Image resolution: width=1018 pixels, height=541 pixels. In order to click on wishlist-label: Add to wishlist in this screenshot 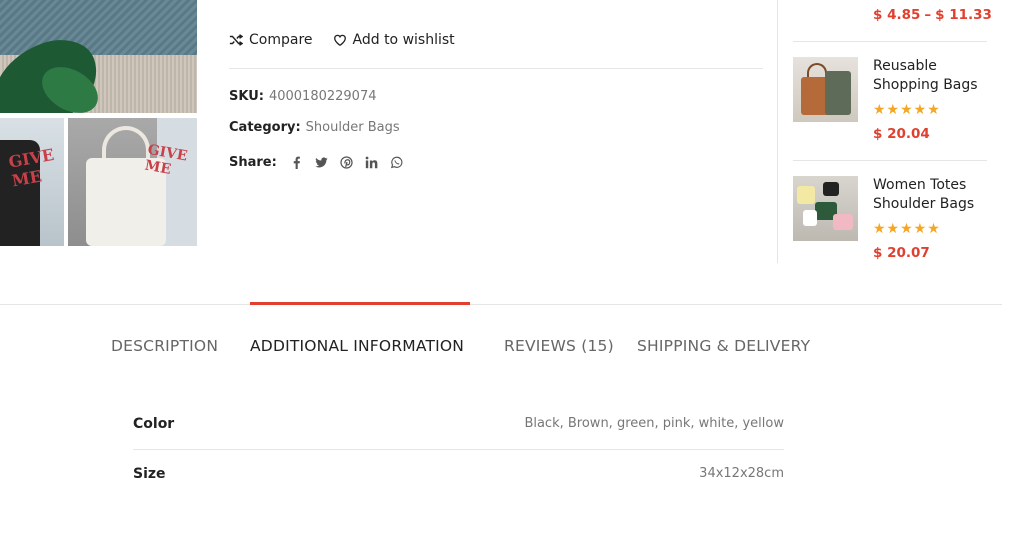, I will do `click(403, 40)`.